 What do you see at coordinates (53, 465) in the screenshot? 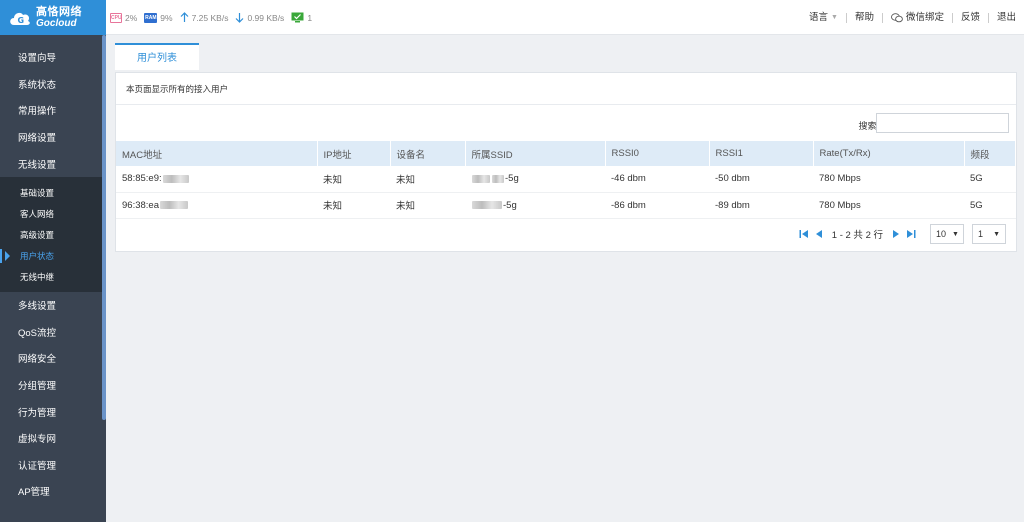
I see `sidebar-item-auth-management: 认证管理` at bounding box center [53, 465].